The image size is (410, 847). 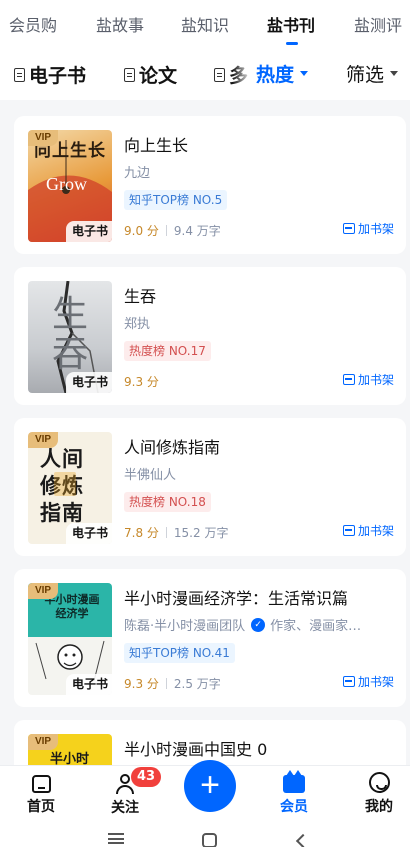 What do you see at coordinates (259, 322) in the screenshot?
I see `book-author: 郑执` at bounding box center [259, 322].